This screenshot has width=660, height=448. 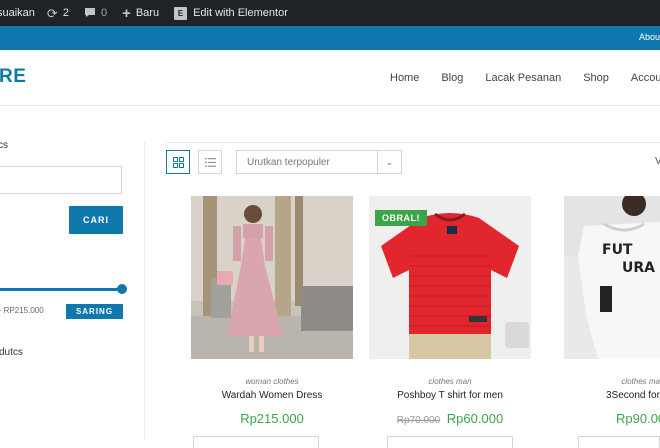 What do you see at coordinates (4, 145) in the screenshot?
I see `search-widget-title: cs` at bounding box center [4, 145].